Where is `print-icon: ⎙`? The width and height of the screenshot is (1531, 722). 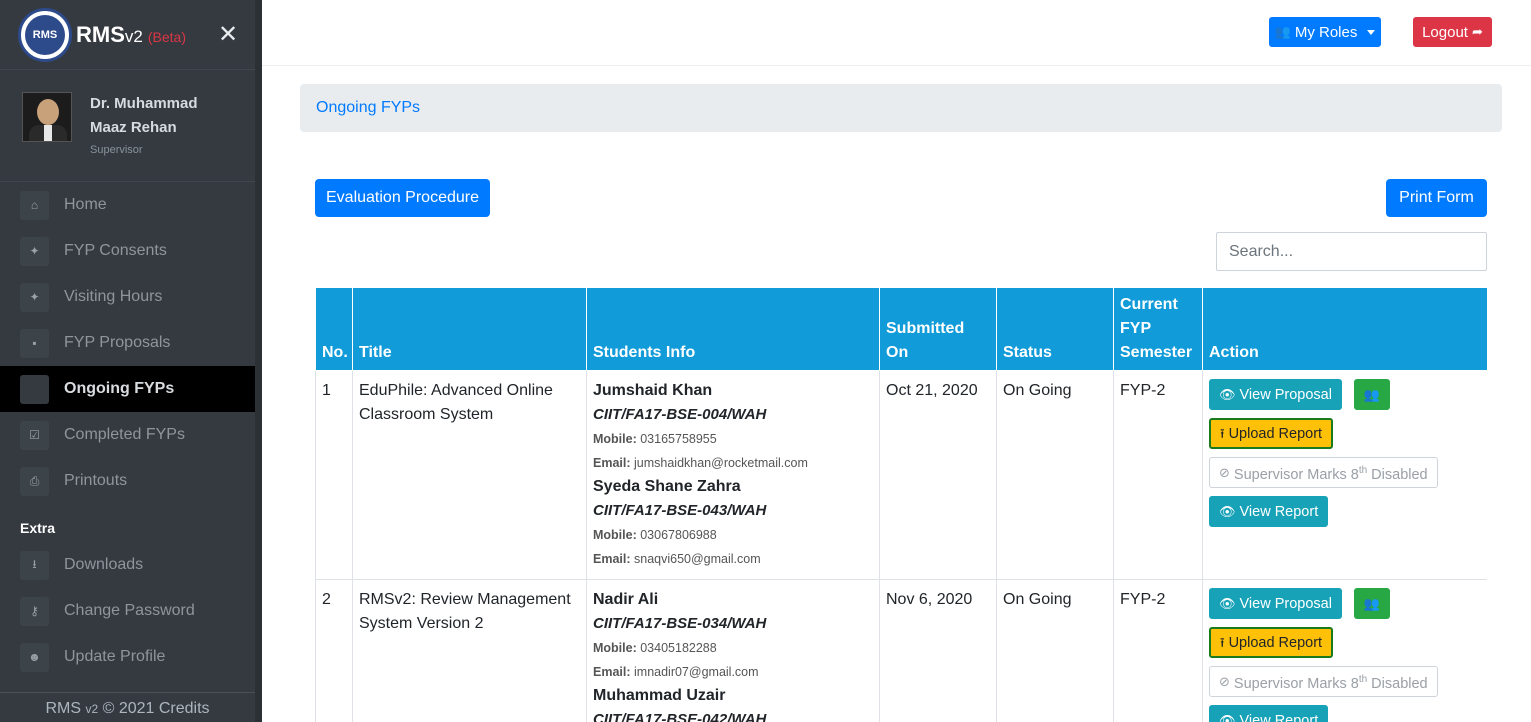
print-icon: ⎙ is located at coordinates (34, 481).